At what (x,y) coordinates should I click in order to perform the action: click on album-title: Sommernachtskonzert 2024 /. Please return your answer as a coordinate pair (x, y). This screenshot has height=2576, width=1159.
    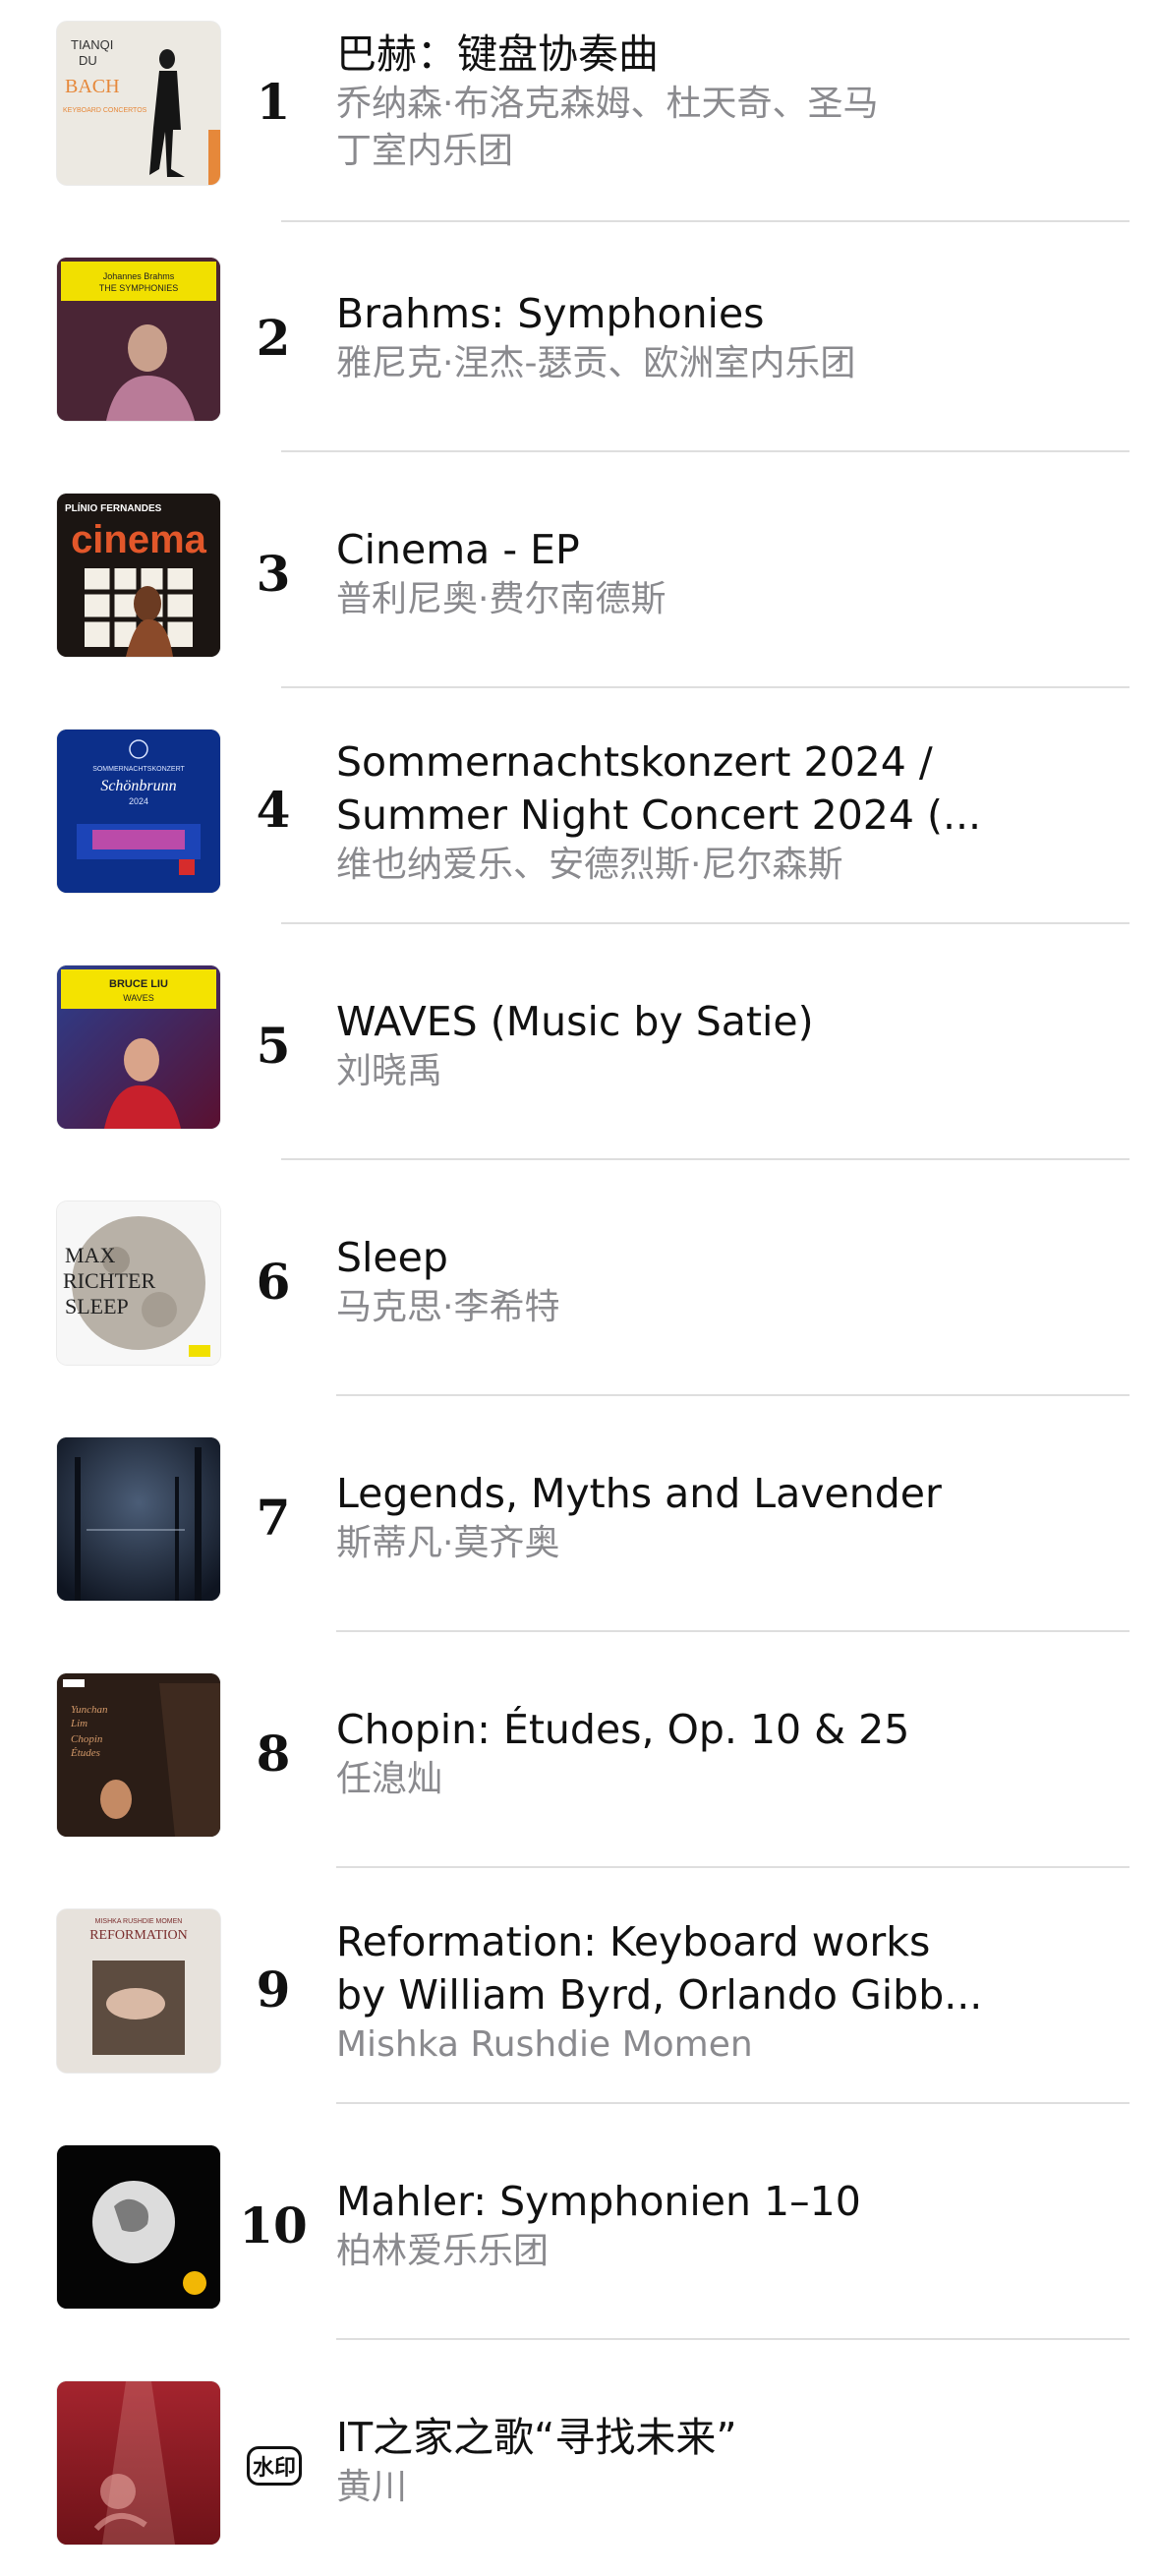
    Looking at the image, I should click on (635, 762).